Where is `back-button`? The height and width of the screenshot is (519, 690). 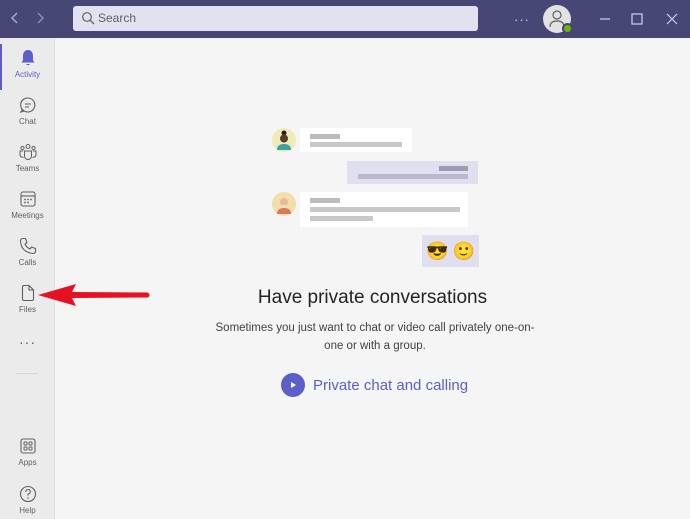
back-button is located at coordinates (15, 18).